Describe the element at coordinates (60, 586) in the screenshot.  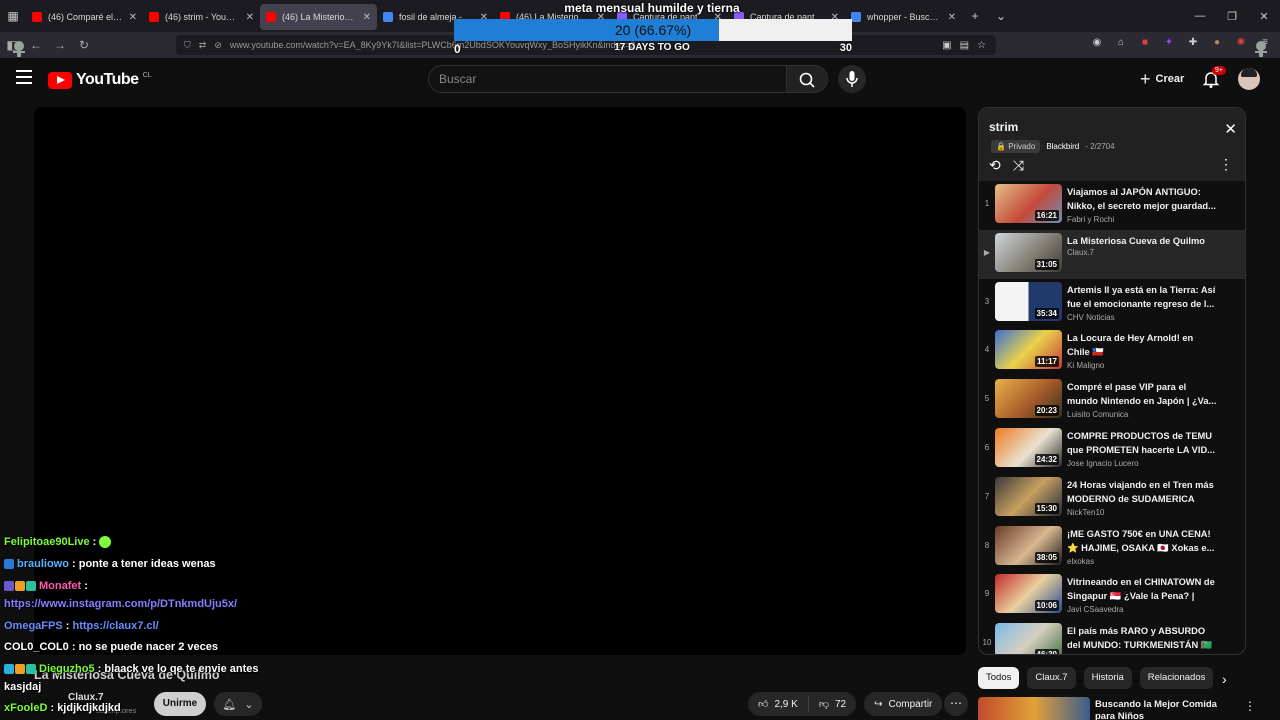
I see `chat-username: Monafet` at that location.